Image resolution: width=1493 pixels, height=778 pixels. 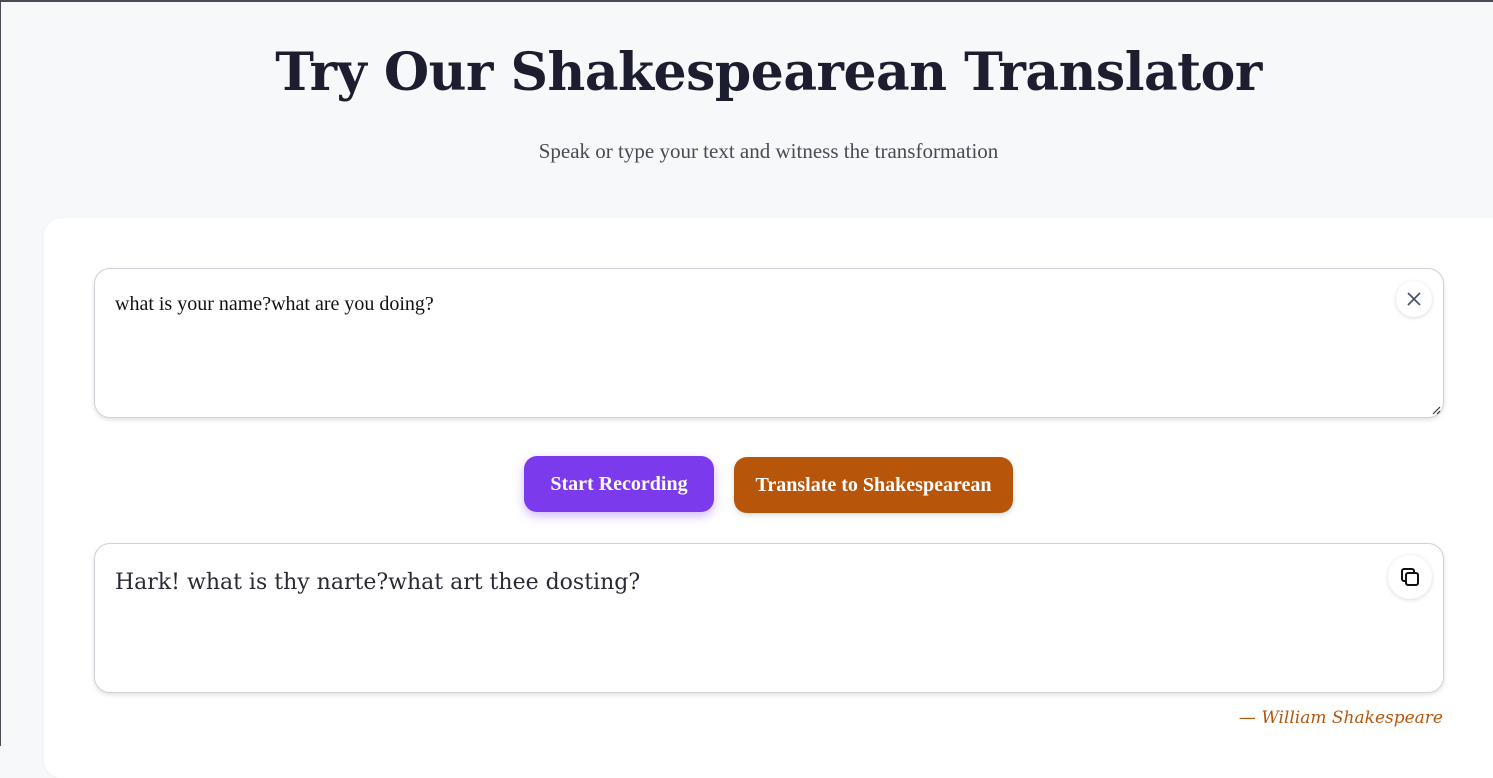 I want to click on copy-output-button, so click(x=1410, y=577).